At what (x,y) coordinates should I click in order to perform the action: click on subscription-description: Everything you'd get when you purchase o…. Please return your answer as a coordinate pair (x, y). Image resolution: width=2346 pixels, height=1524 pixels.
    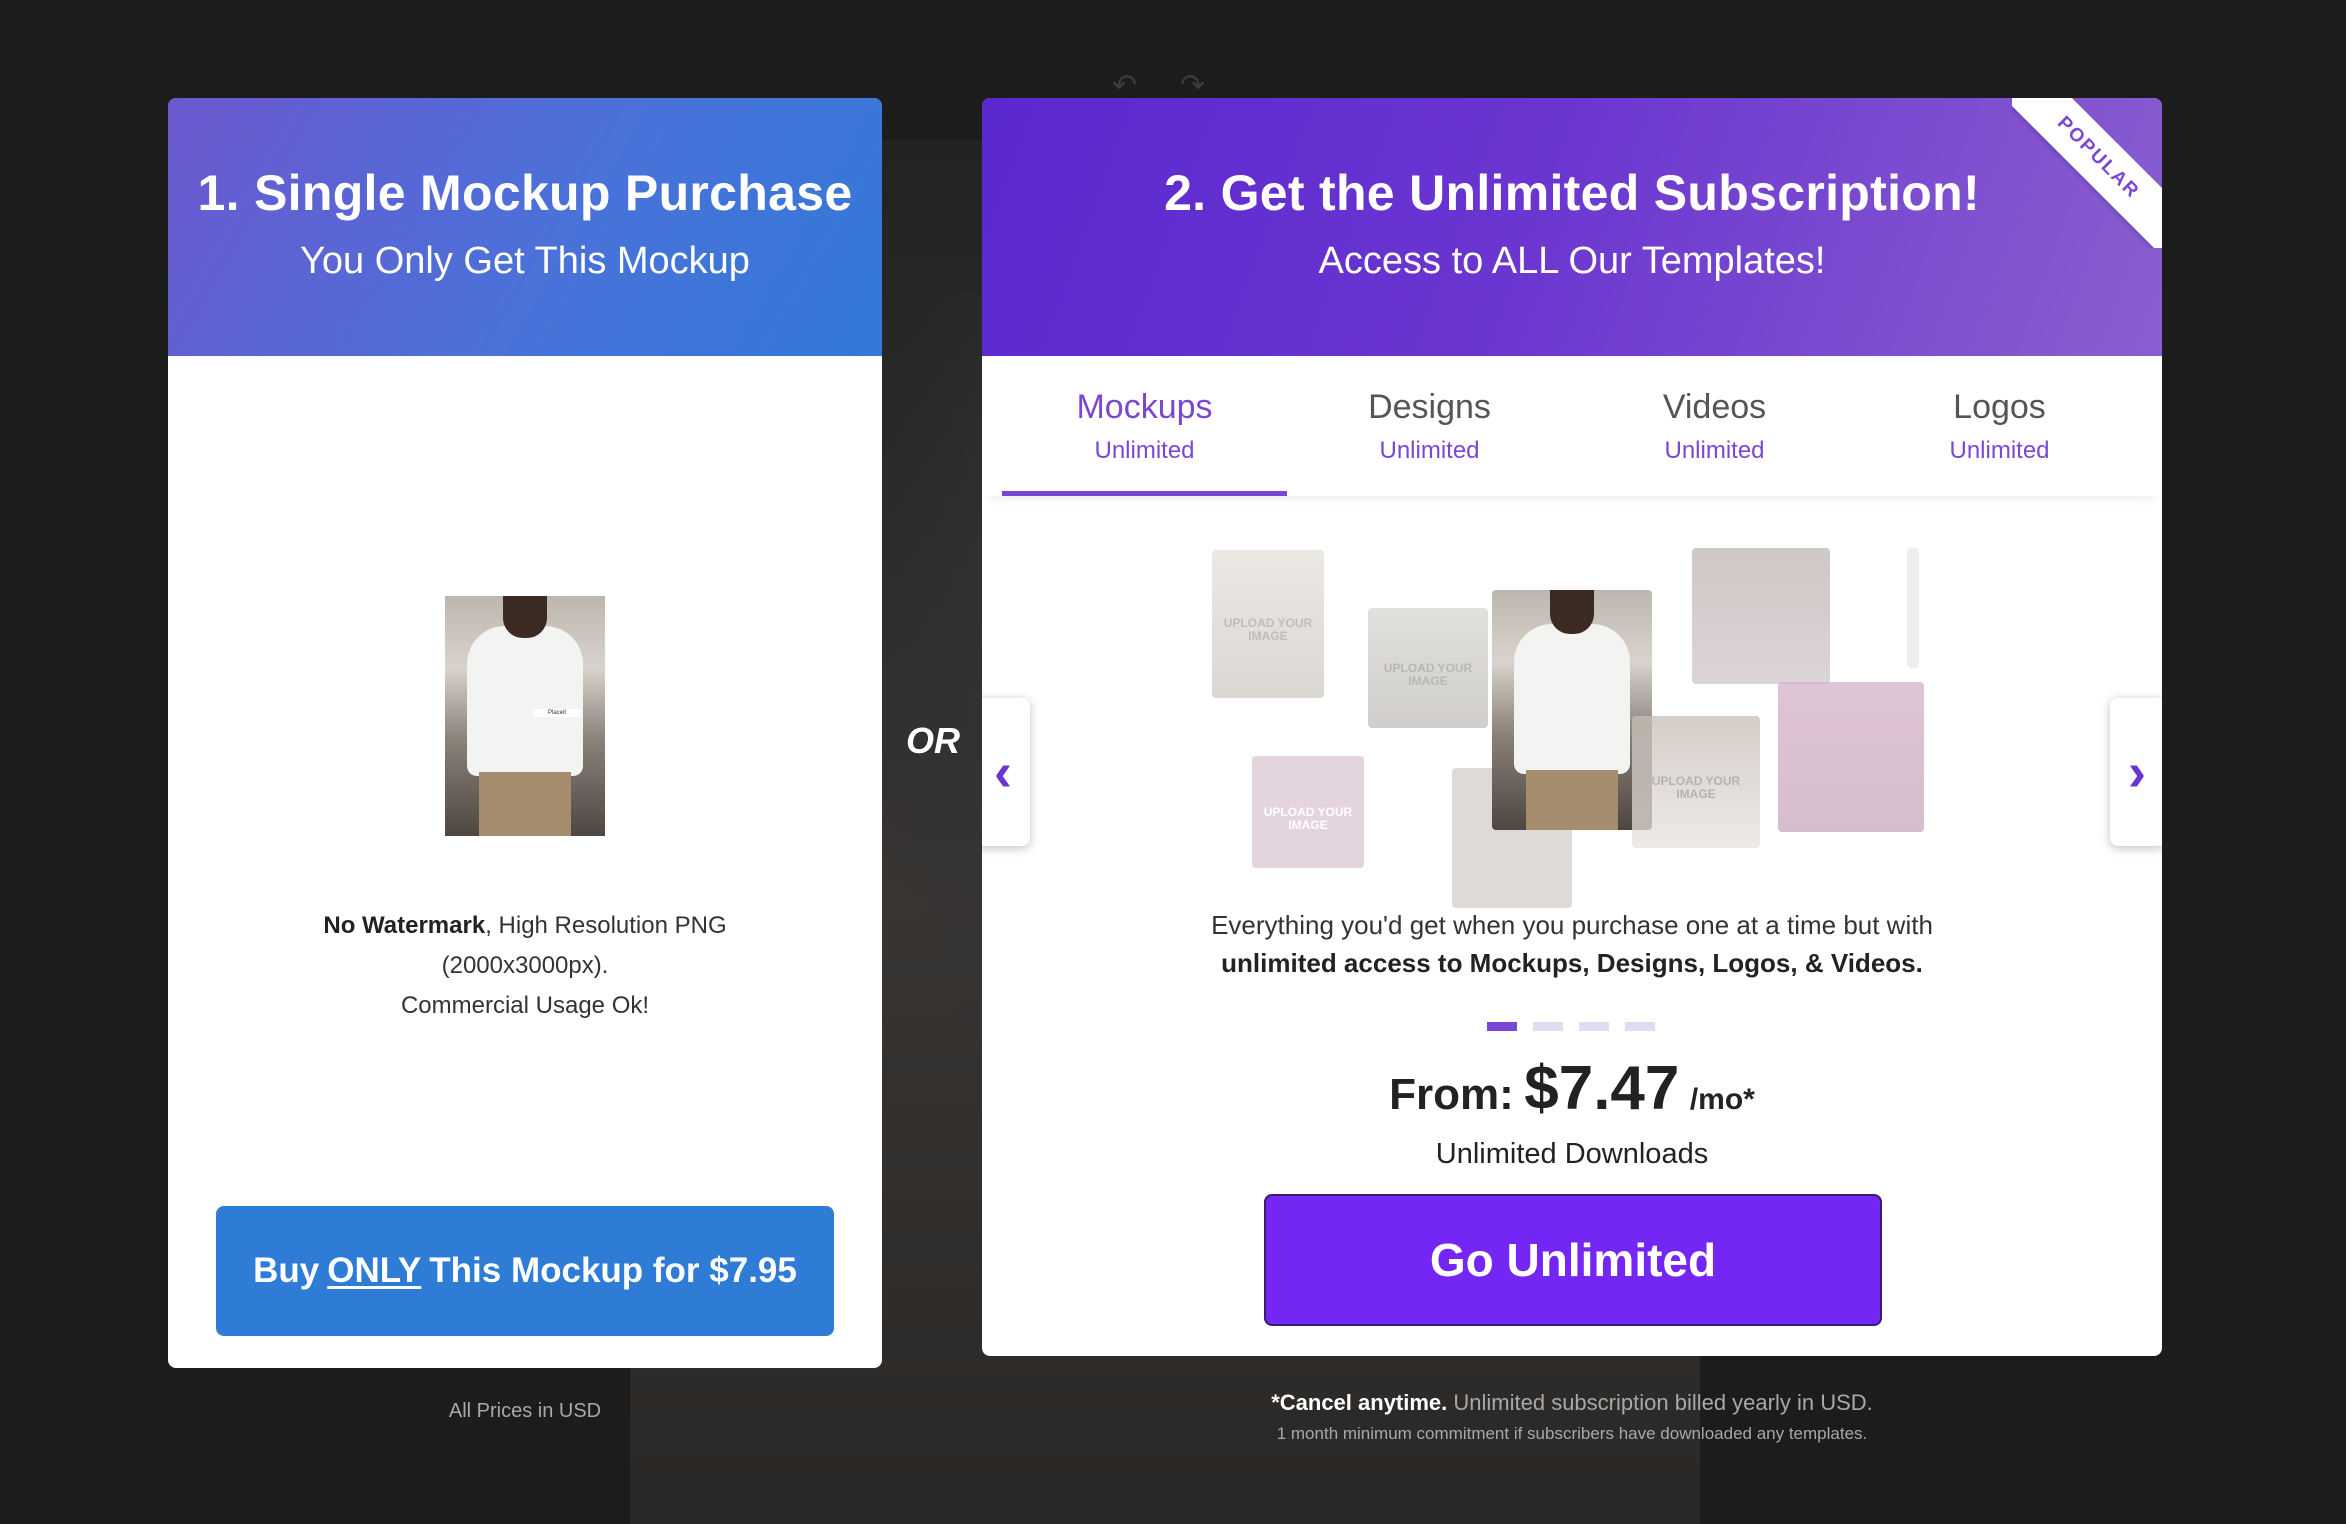
    Looking at the image, I should click on (1572, 944).